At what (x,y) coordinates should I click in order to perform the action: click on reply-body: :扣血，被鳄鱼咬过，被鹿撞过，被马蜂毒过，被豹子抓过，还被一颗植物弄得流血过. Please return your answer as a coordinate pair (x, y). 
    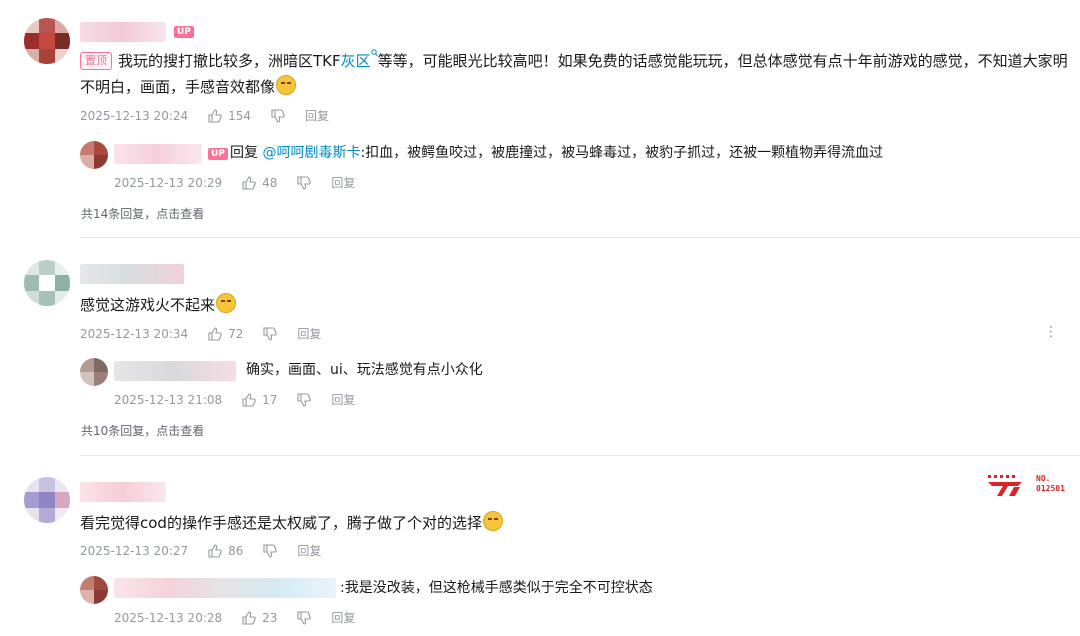
    Looking at the image, I should click on (622, 153).